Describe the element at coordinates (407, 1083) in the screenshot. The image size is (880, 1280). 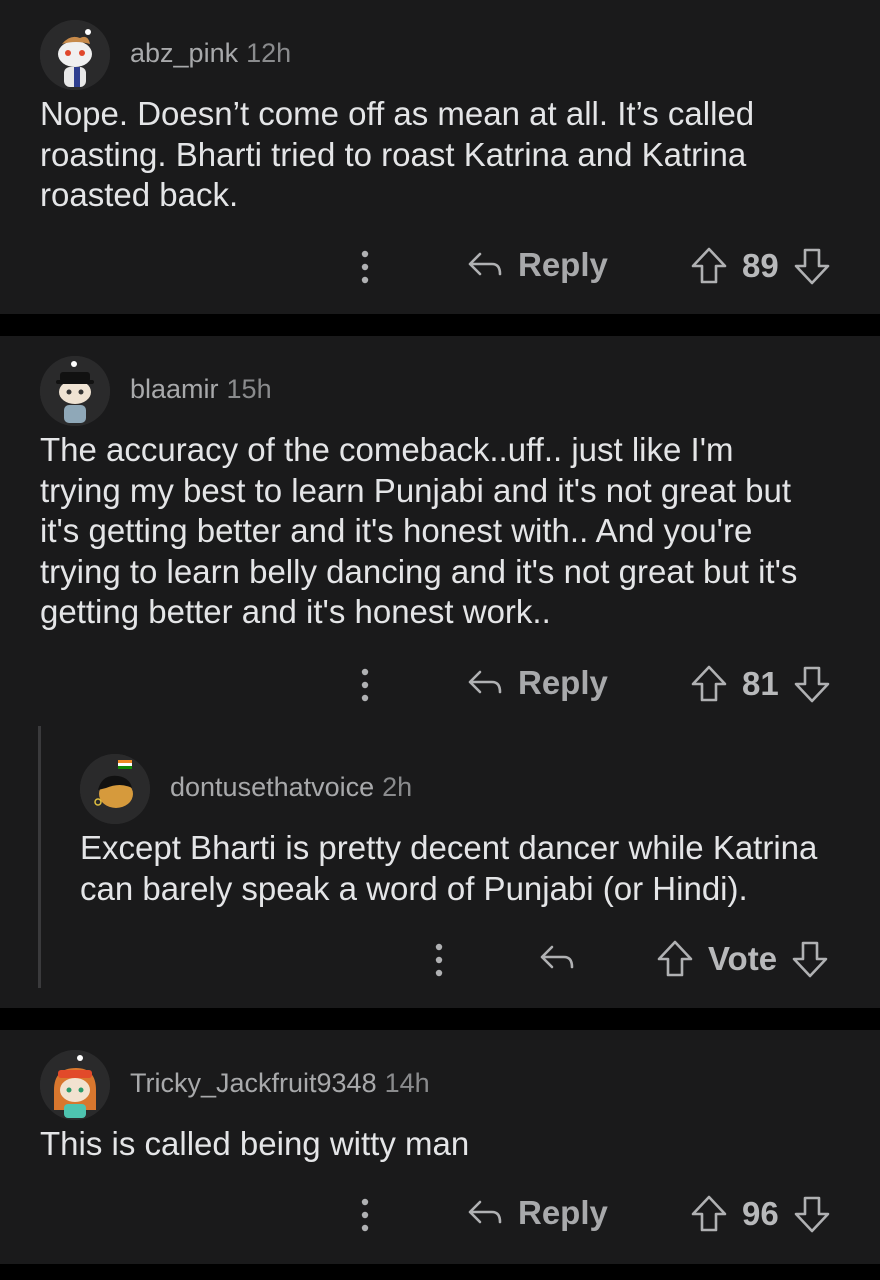
I see `timestamp: 14h` at that location.